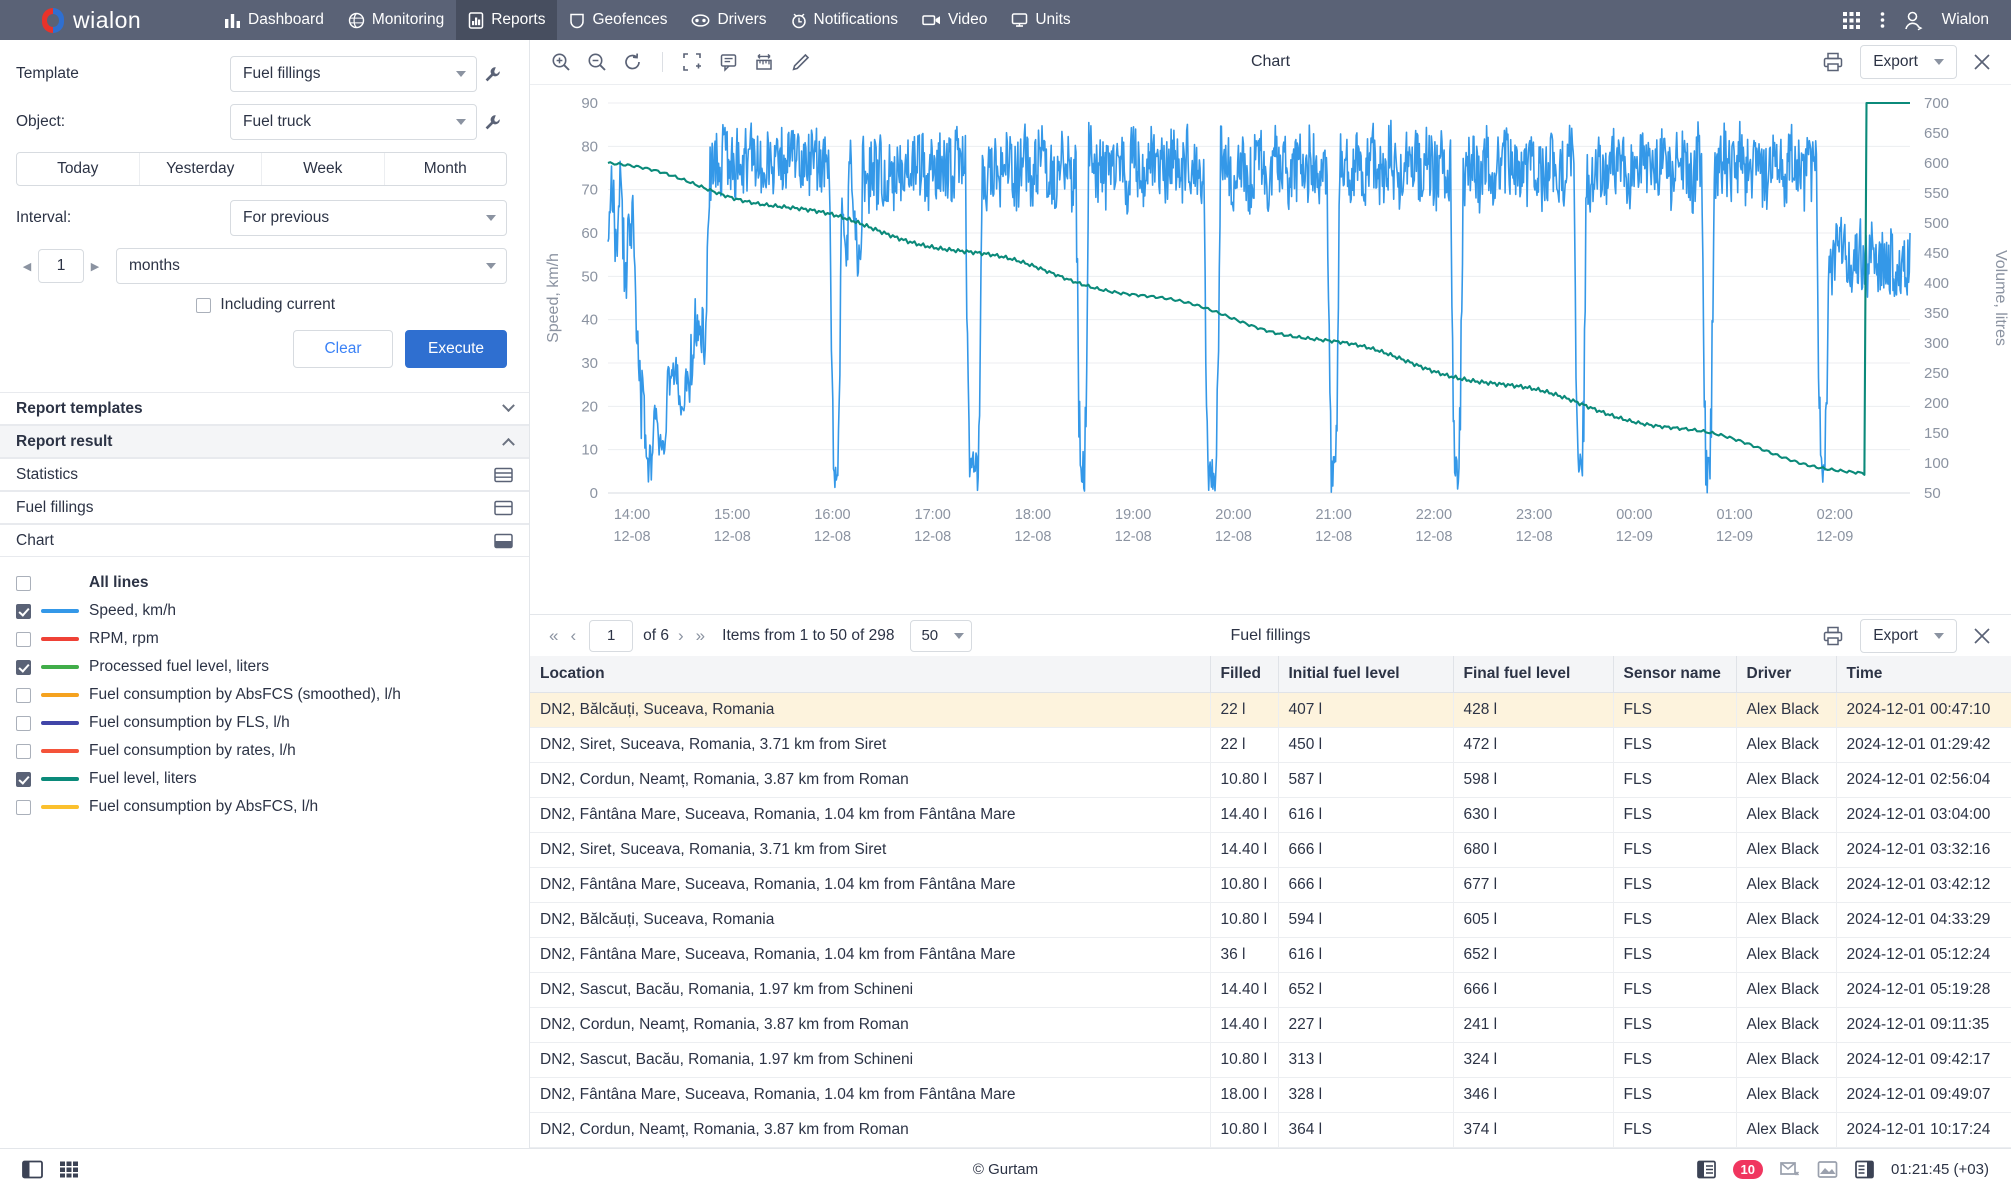 The image size is (2011, 1190). Describe the element at coordinates (264, 474) in the screenshot. I see `section-statistics: Statistics` at that location.